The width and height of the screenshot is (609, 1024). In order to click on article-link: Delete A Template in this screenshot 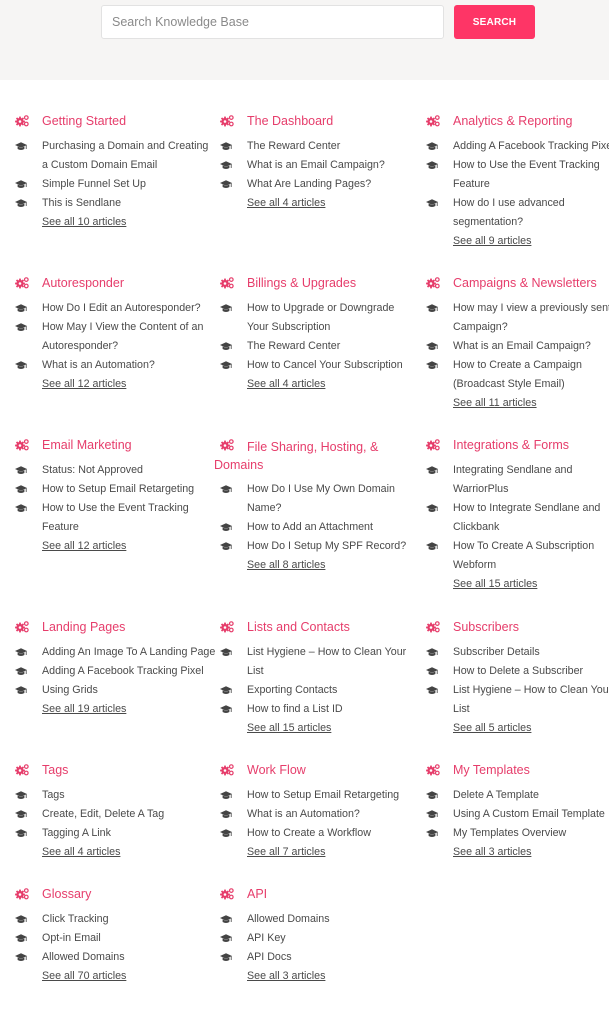, I will do `click(496, 795)`.